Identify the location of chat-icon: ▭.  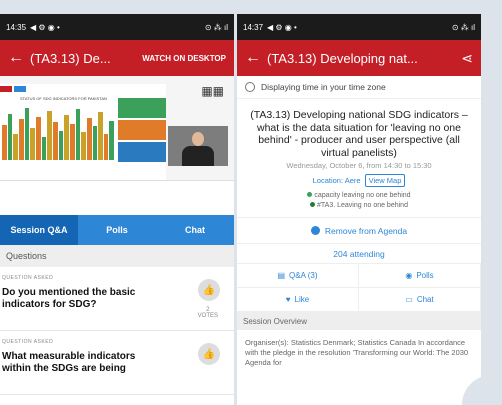
(409, 299).